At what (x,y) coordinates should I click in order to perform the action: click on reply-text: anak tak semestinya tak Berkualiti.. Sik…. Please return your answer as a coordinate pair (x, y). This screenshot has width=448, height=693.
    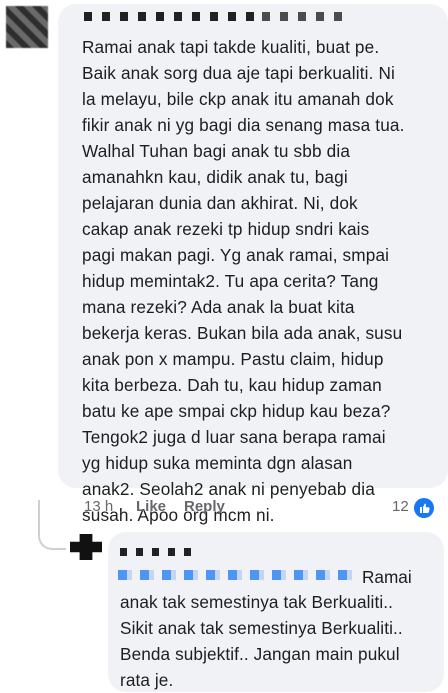
    Looking at the image, I should click on (261, 641).